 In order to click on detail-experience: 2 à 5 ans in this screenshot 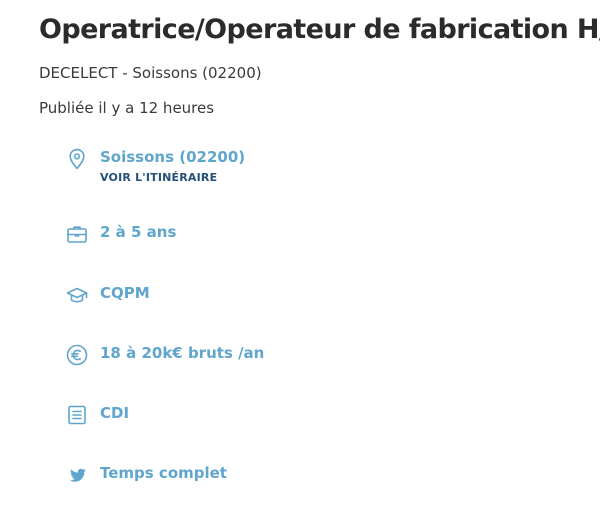, I will do `click(121, 234)`.